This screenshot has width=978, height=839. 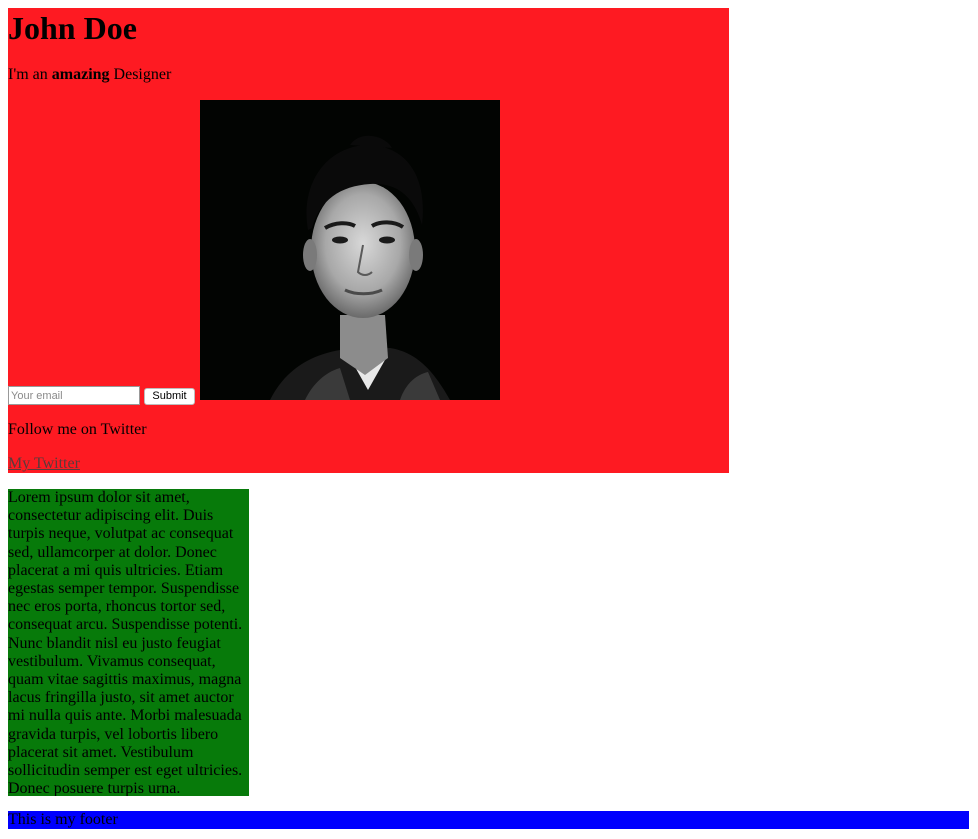 What do you see at coordinates (77, 429) in the screenshot?
I see `follow-text: Follow me on Twitter` at bounding box center [77, 429].